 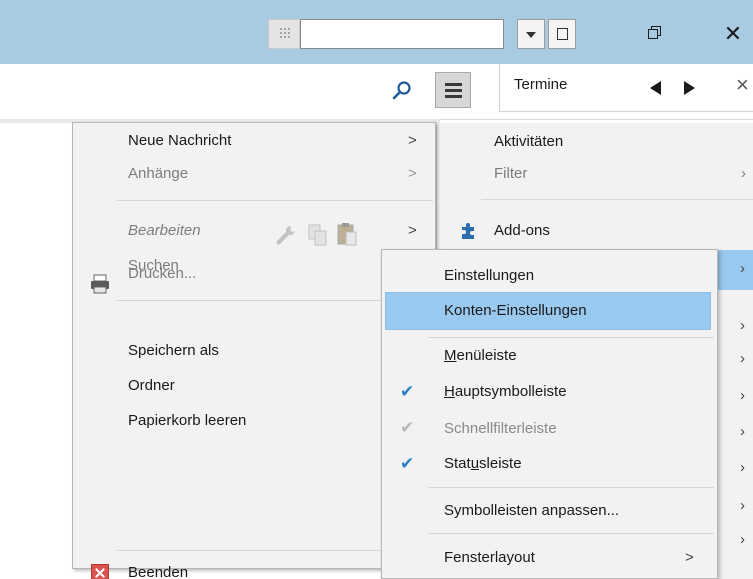 I want to click on menu-item-quick-filter-bar: Schnellfilterleiste, so click(x=500, y=428).